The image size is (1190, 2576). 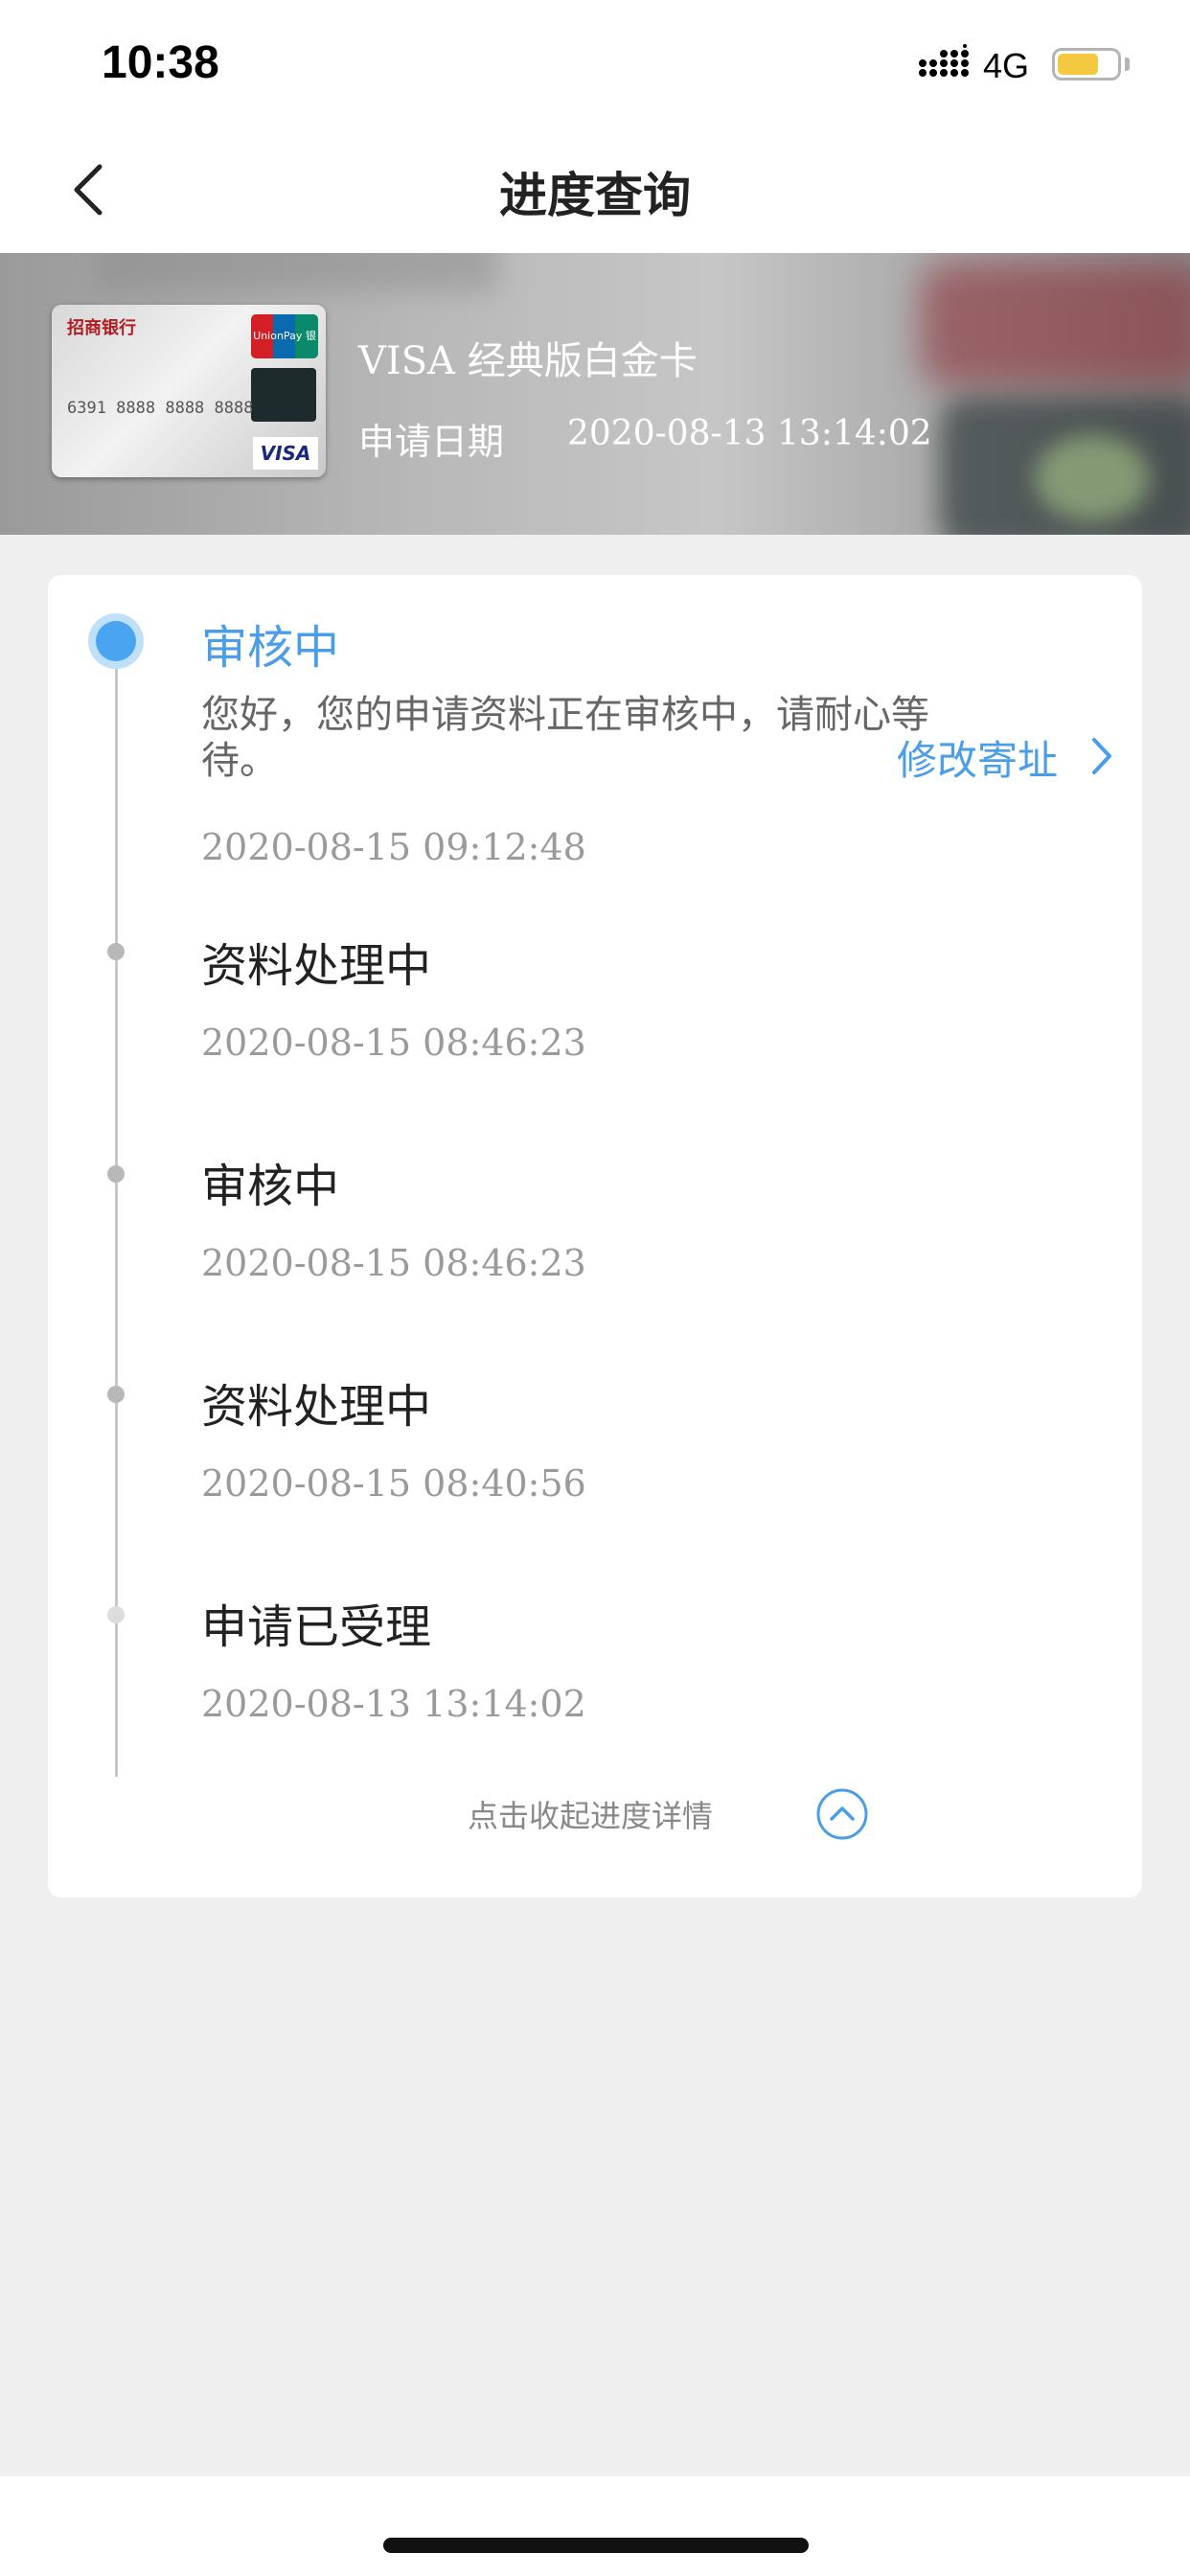 I want to click on nav-bar: 进度查询, so click(x=595, y=190).